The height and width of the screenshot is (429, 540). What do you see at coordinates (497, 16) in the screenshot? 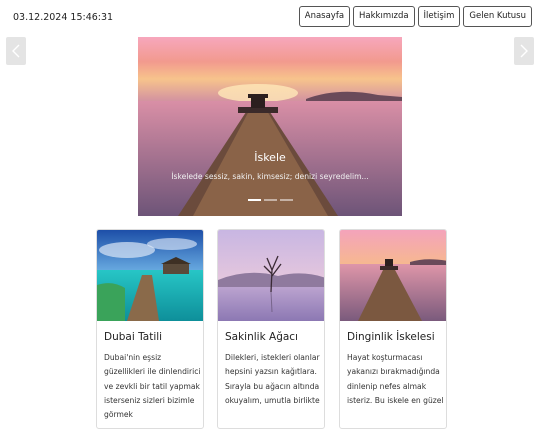
I see `nav-inbox-button: Gelen Kutusu` at bounding box center [497, 16].